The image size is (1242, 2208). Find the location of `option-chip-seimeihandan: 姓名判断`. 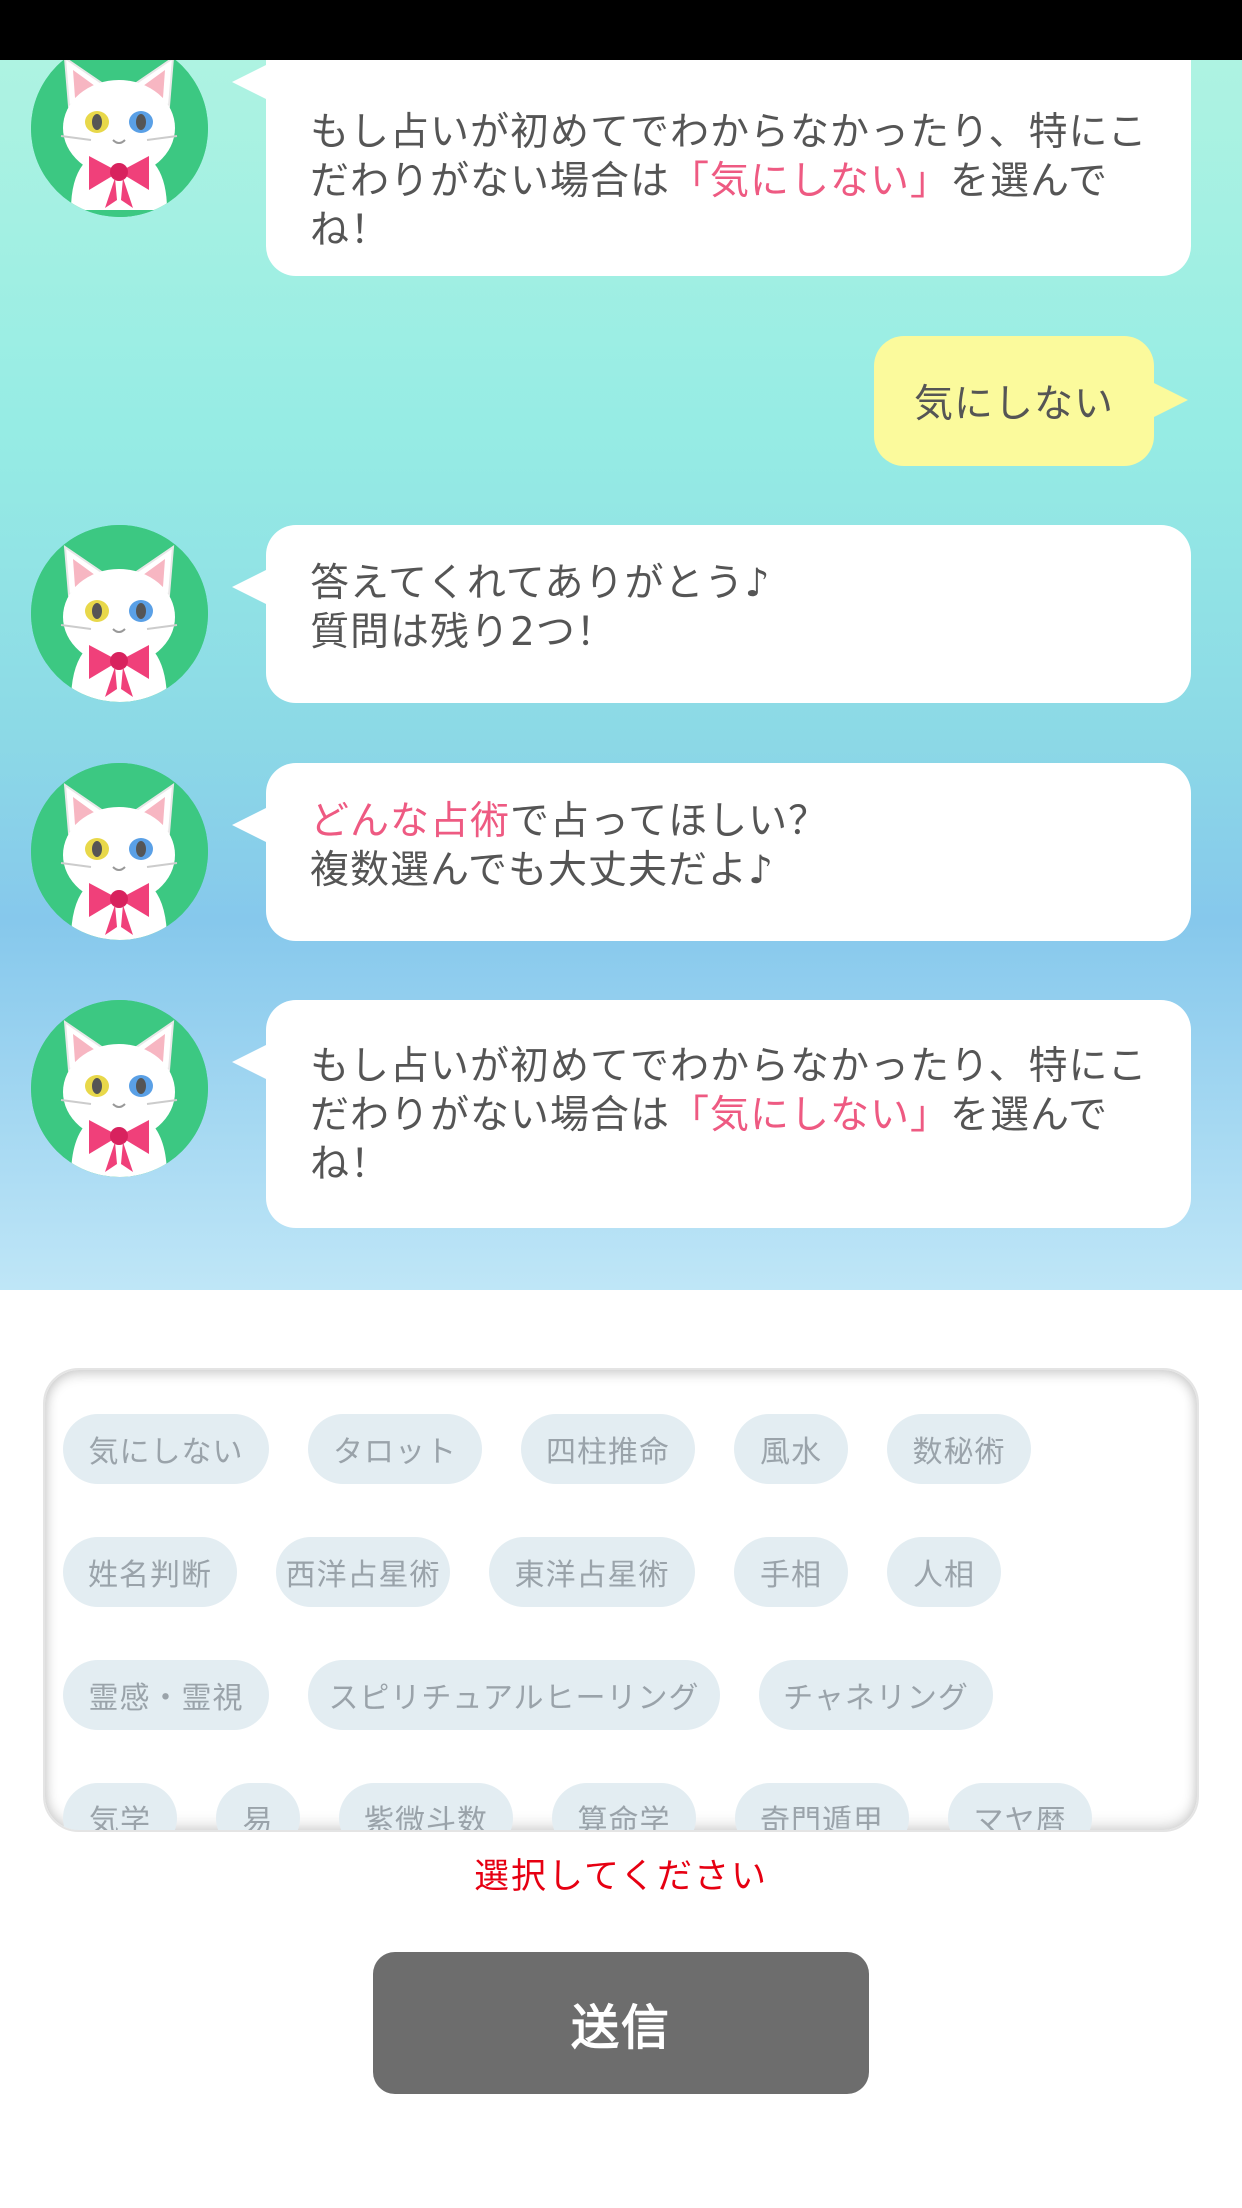

option-chip-seimeihandan: 姓名判断 is located at coordinates (150, 1572).